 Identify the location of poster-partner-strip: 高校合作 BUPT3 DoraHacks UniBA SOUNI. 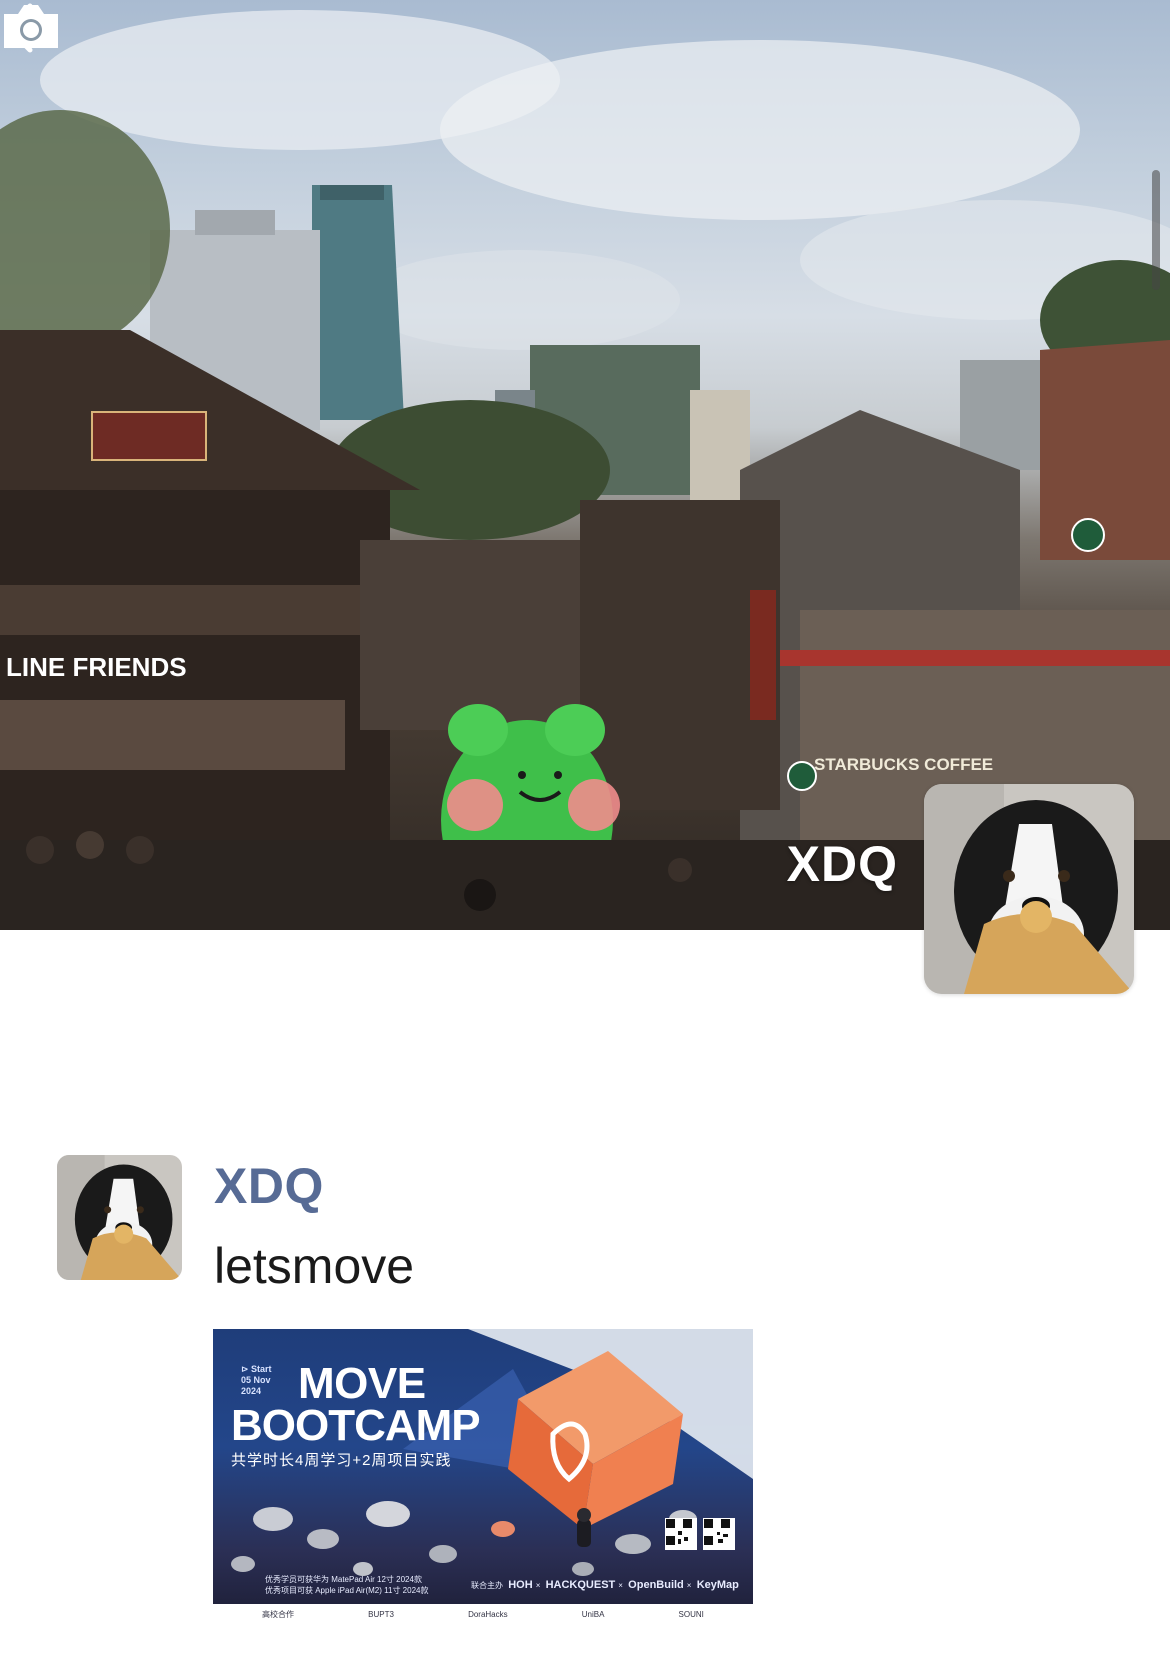
(483, 1614).